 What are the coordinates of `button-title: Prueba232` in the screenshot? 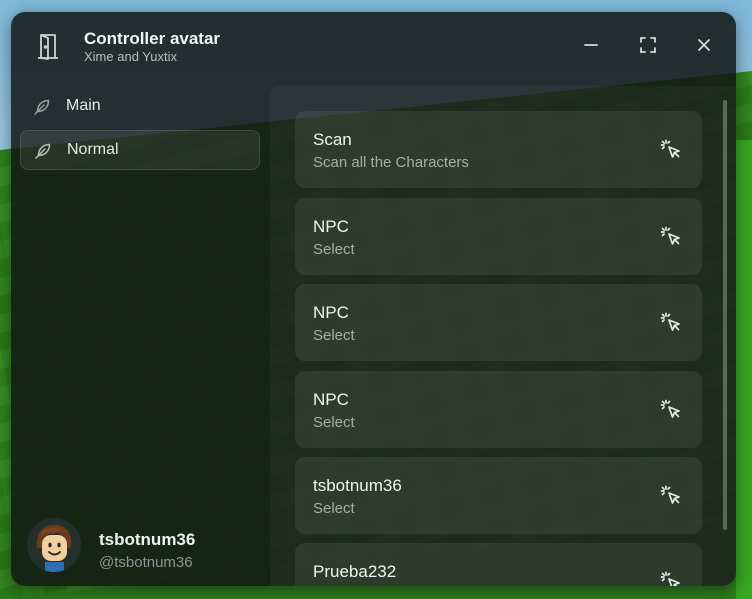 It's located at (355, 571).